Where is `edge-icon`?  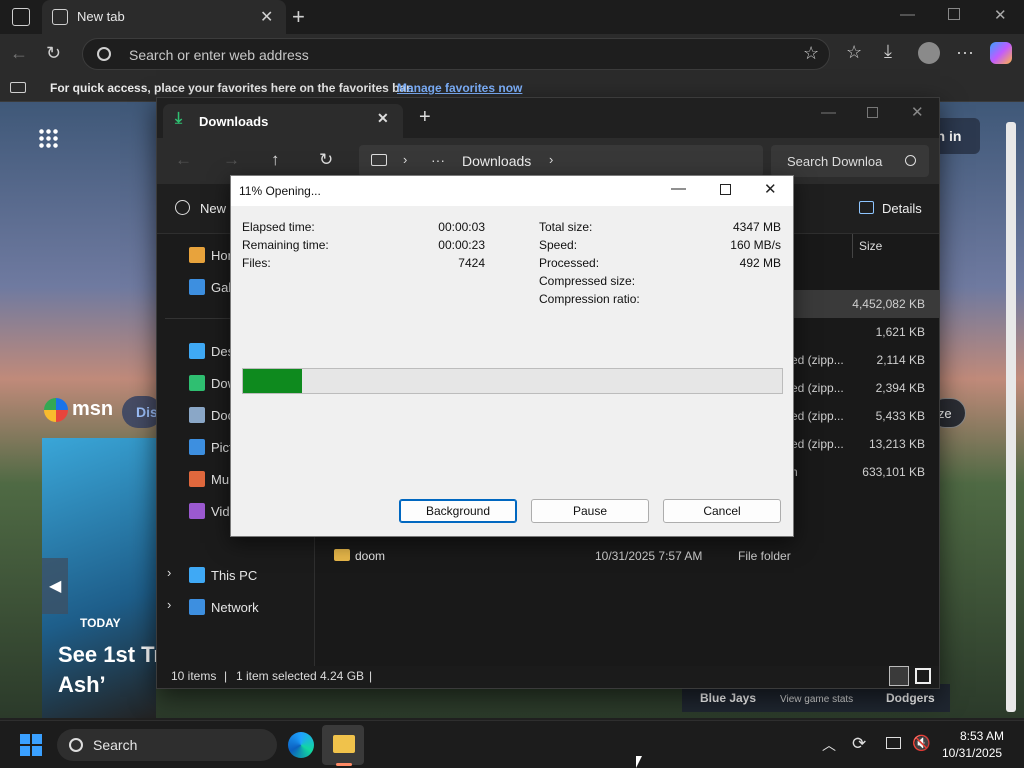
edge-icon is located at coordinates (301, 745).